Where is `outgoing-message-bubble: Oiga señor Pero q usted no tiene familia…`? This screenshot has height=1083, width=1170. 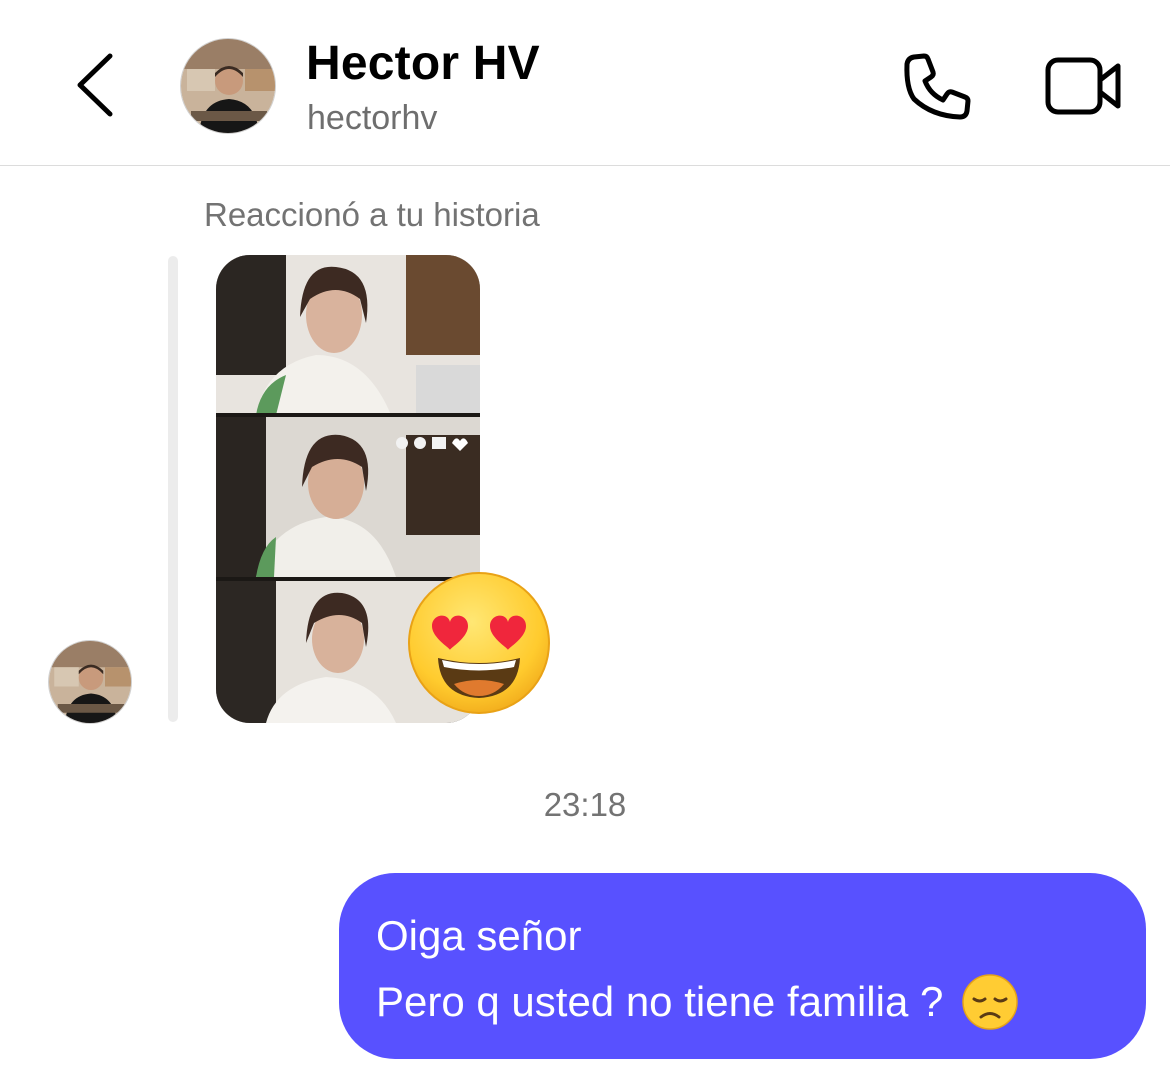 outgoing-message-bubble: Oiga señor Pero q usted no tiene familia… is located at coordinates (742, 966).